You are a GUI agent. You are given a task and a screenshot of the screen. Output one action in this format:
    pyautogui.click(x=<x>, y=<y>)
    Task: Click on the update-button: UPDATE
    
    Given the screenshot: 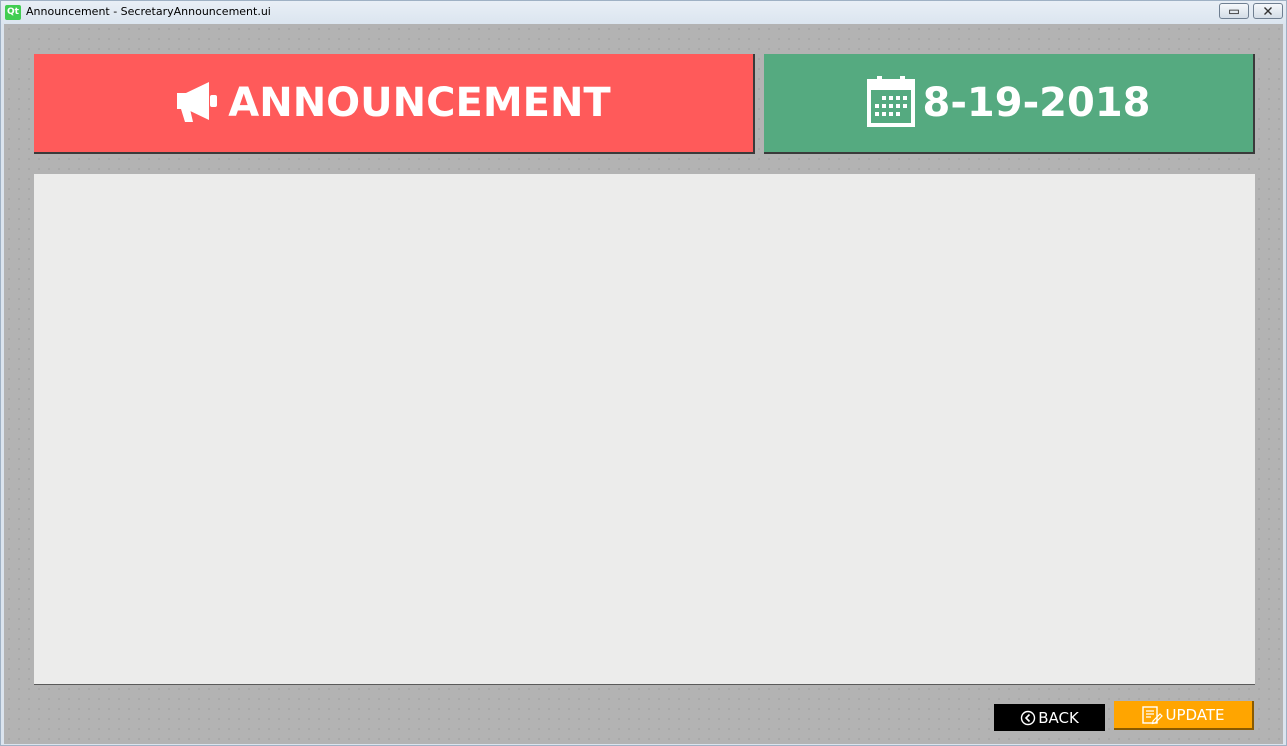 What is the action you would take?
    pyautogui.click(x=1184, y=715)
    